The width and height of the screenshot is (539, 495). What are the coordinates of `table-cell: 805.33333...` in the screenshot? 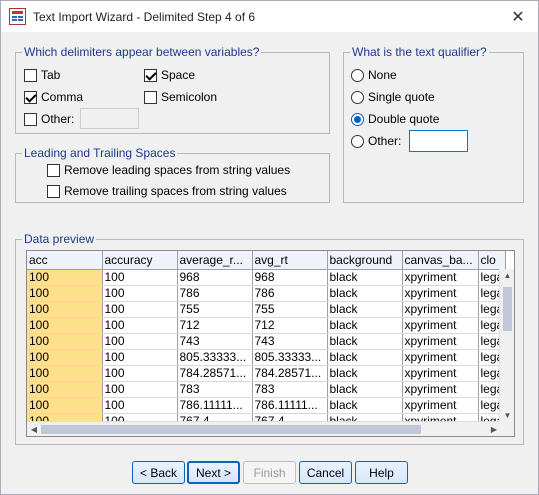 It's located at (290, 357).